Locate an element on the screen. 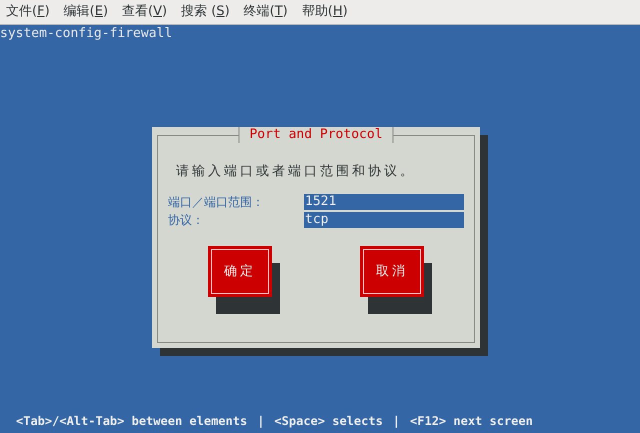  menu-item: 编辑(E) is located at coordinates (86, 12).